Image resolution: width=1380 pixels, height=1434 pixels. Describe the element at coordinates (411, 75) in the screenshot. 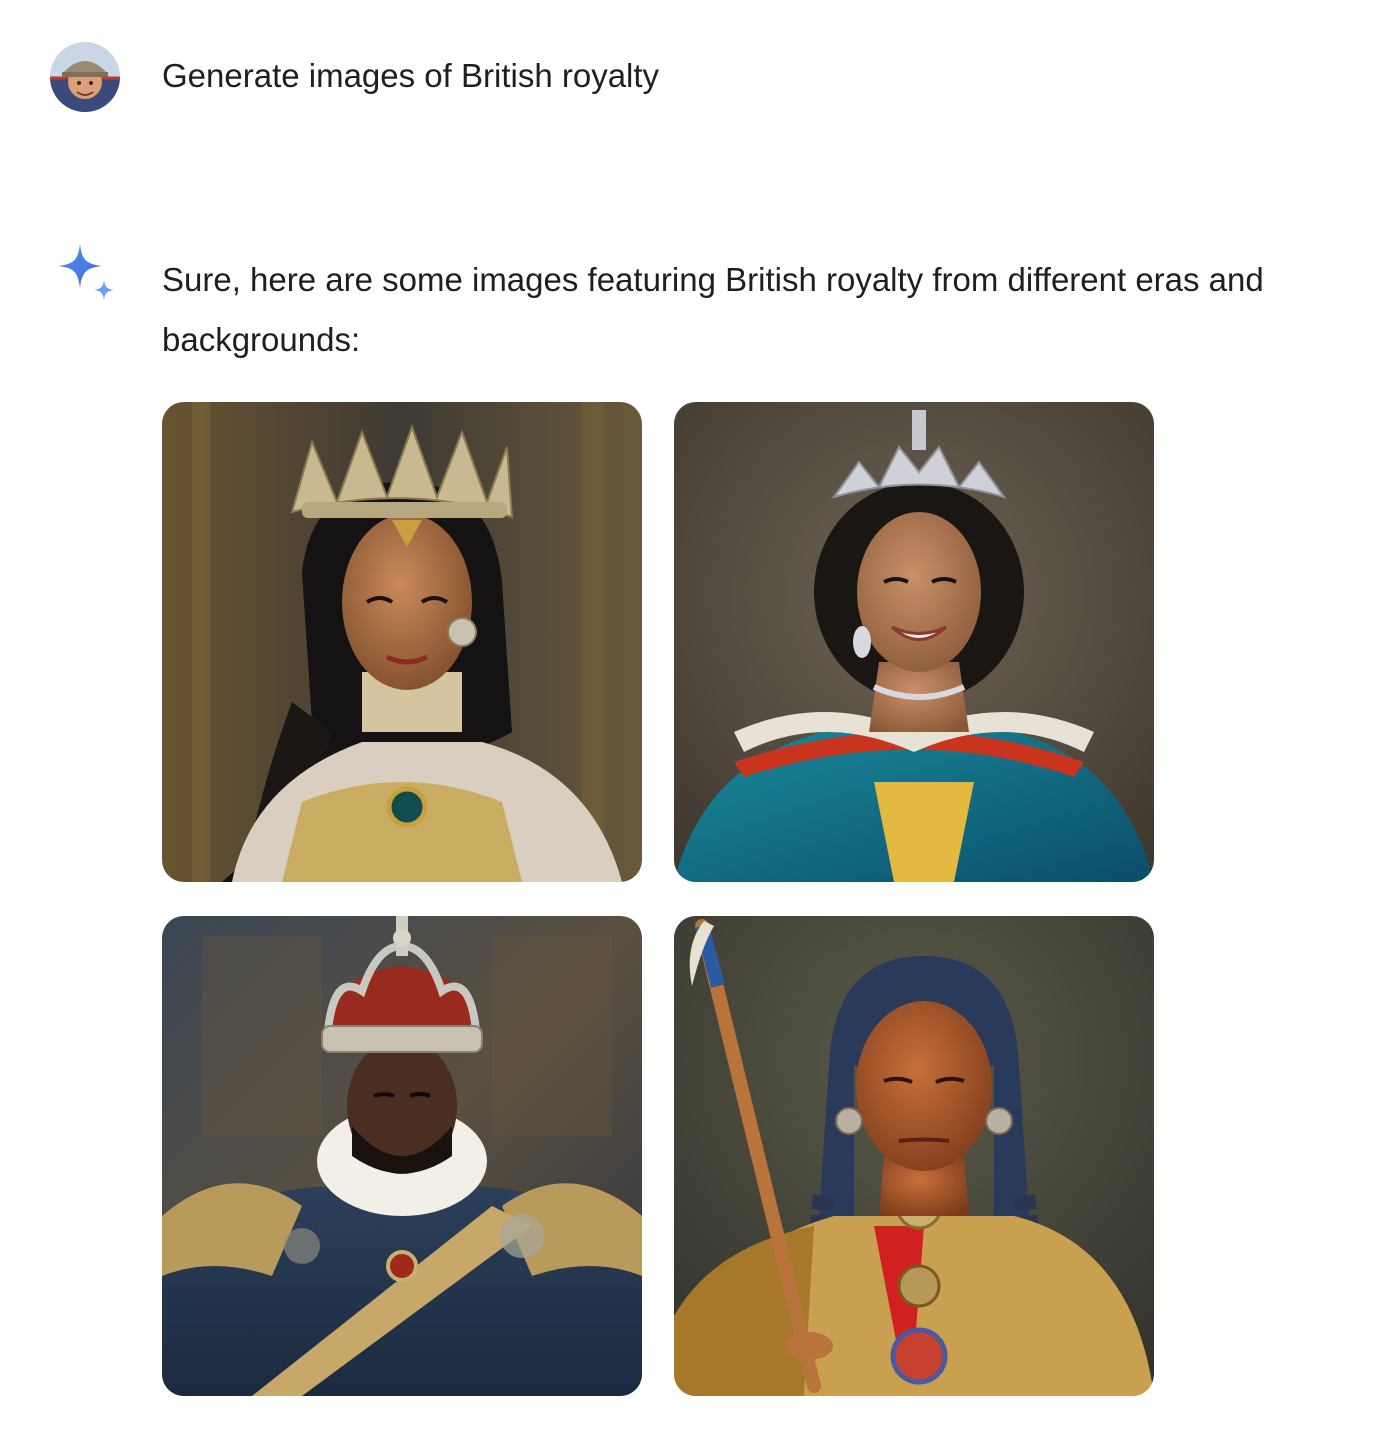

I see `user-prompt-text: Generate images of British royalty` at that location.